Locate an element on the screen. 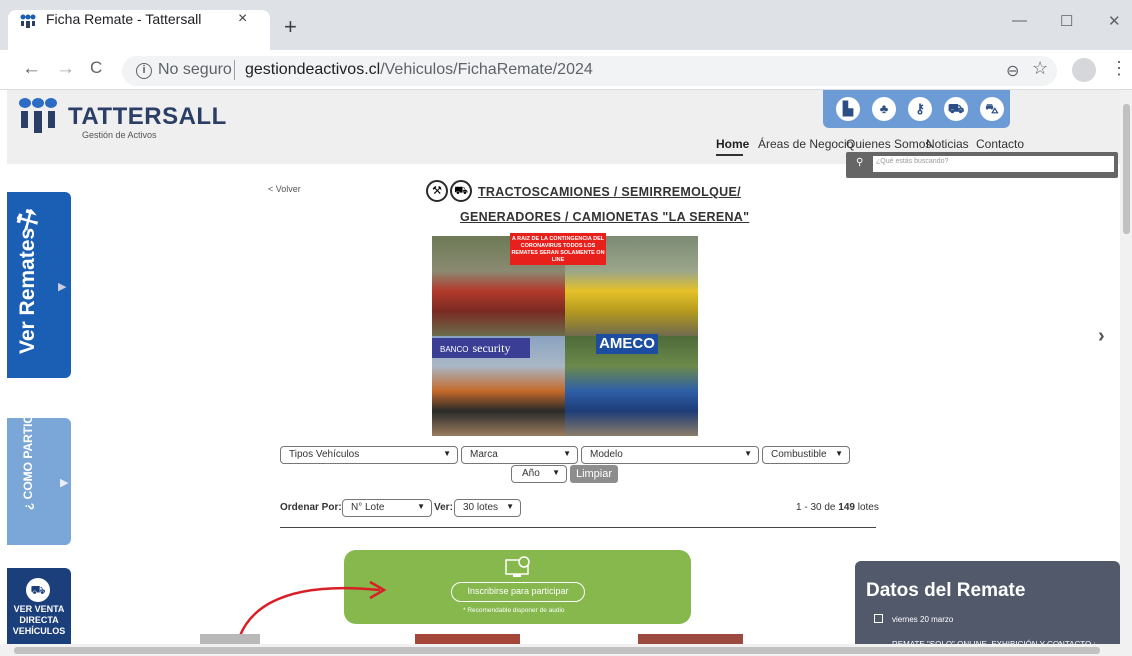  truck-icon: ⛍ is located at coordinates (992, 109).